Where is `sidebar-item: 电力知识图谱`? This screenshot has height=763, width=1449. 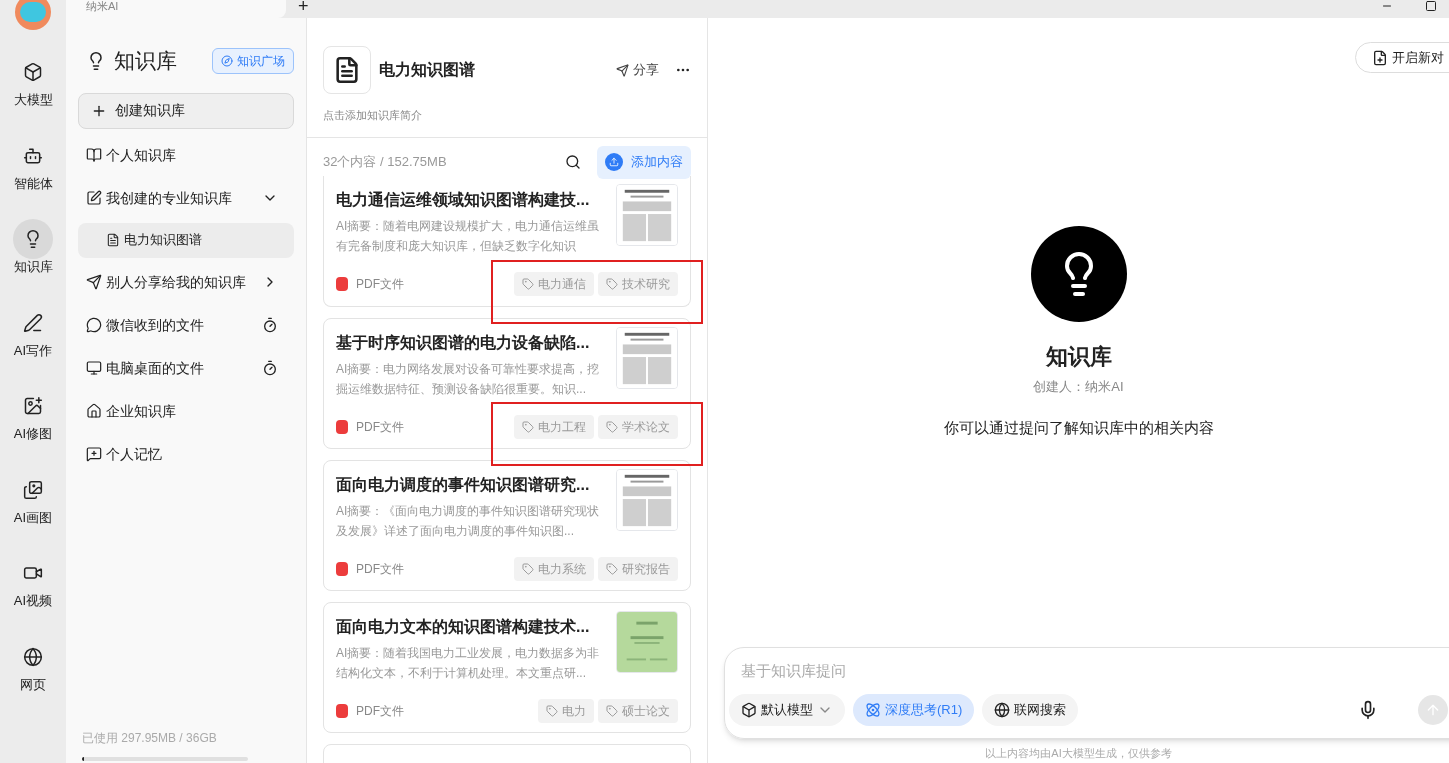
sidebar-item: 电力知识图谱 is located at coordinates (186, 240).